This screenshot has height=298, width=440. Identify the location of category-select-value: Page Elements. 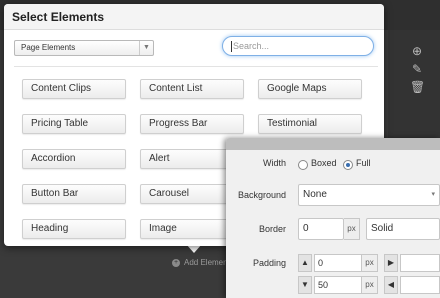
(48, 47).